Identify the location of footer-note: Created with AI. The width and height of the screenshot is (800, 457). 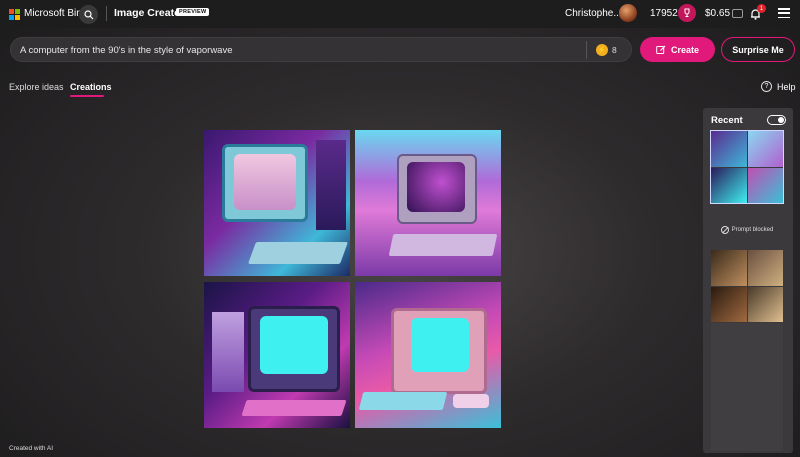
(31, 448).